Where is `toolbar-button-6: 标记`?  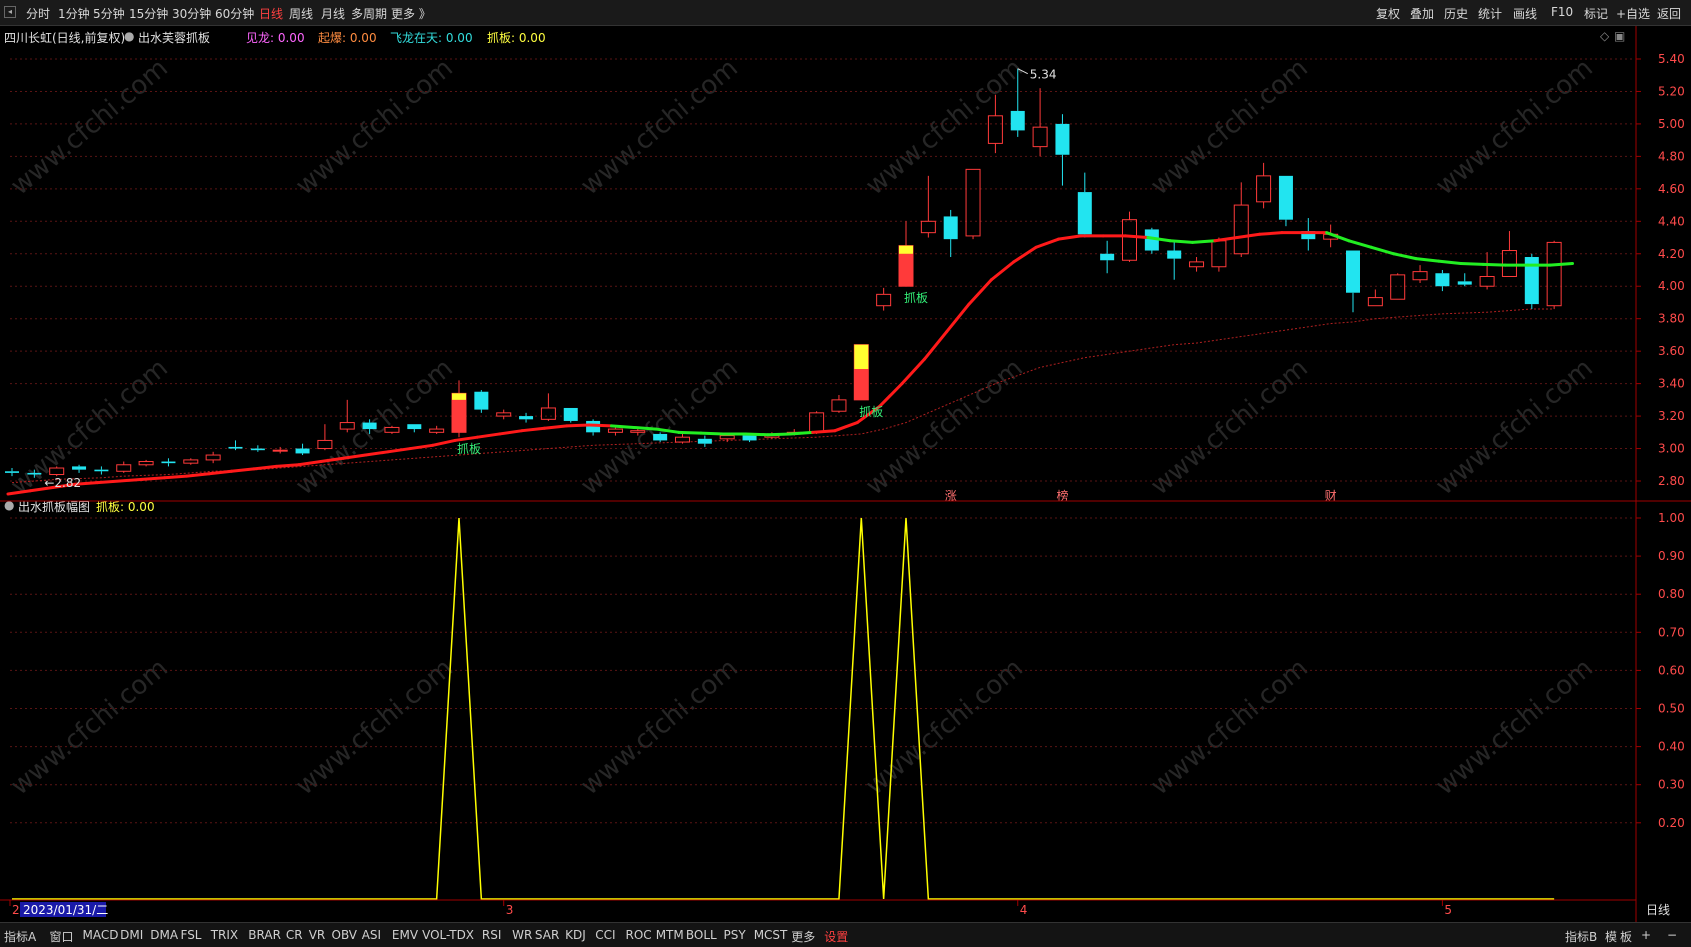
toolbar-button-6: 标记 is located at coordinates (1596, 13).